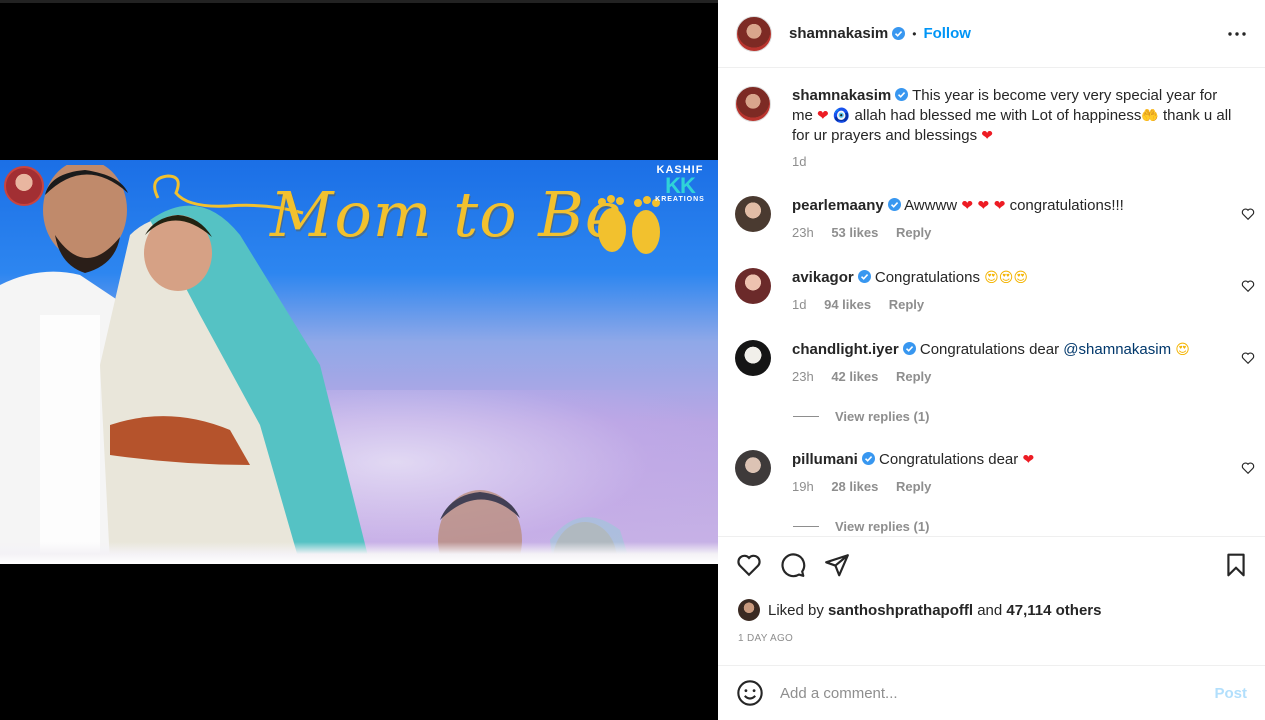 The height and width of the screenshot is (720, 1265). I want to click on comment-likes: 28 likes, so click(854, 486).